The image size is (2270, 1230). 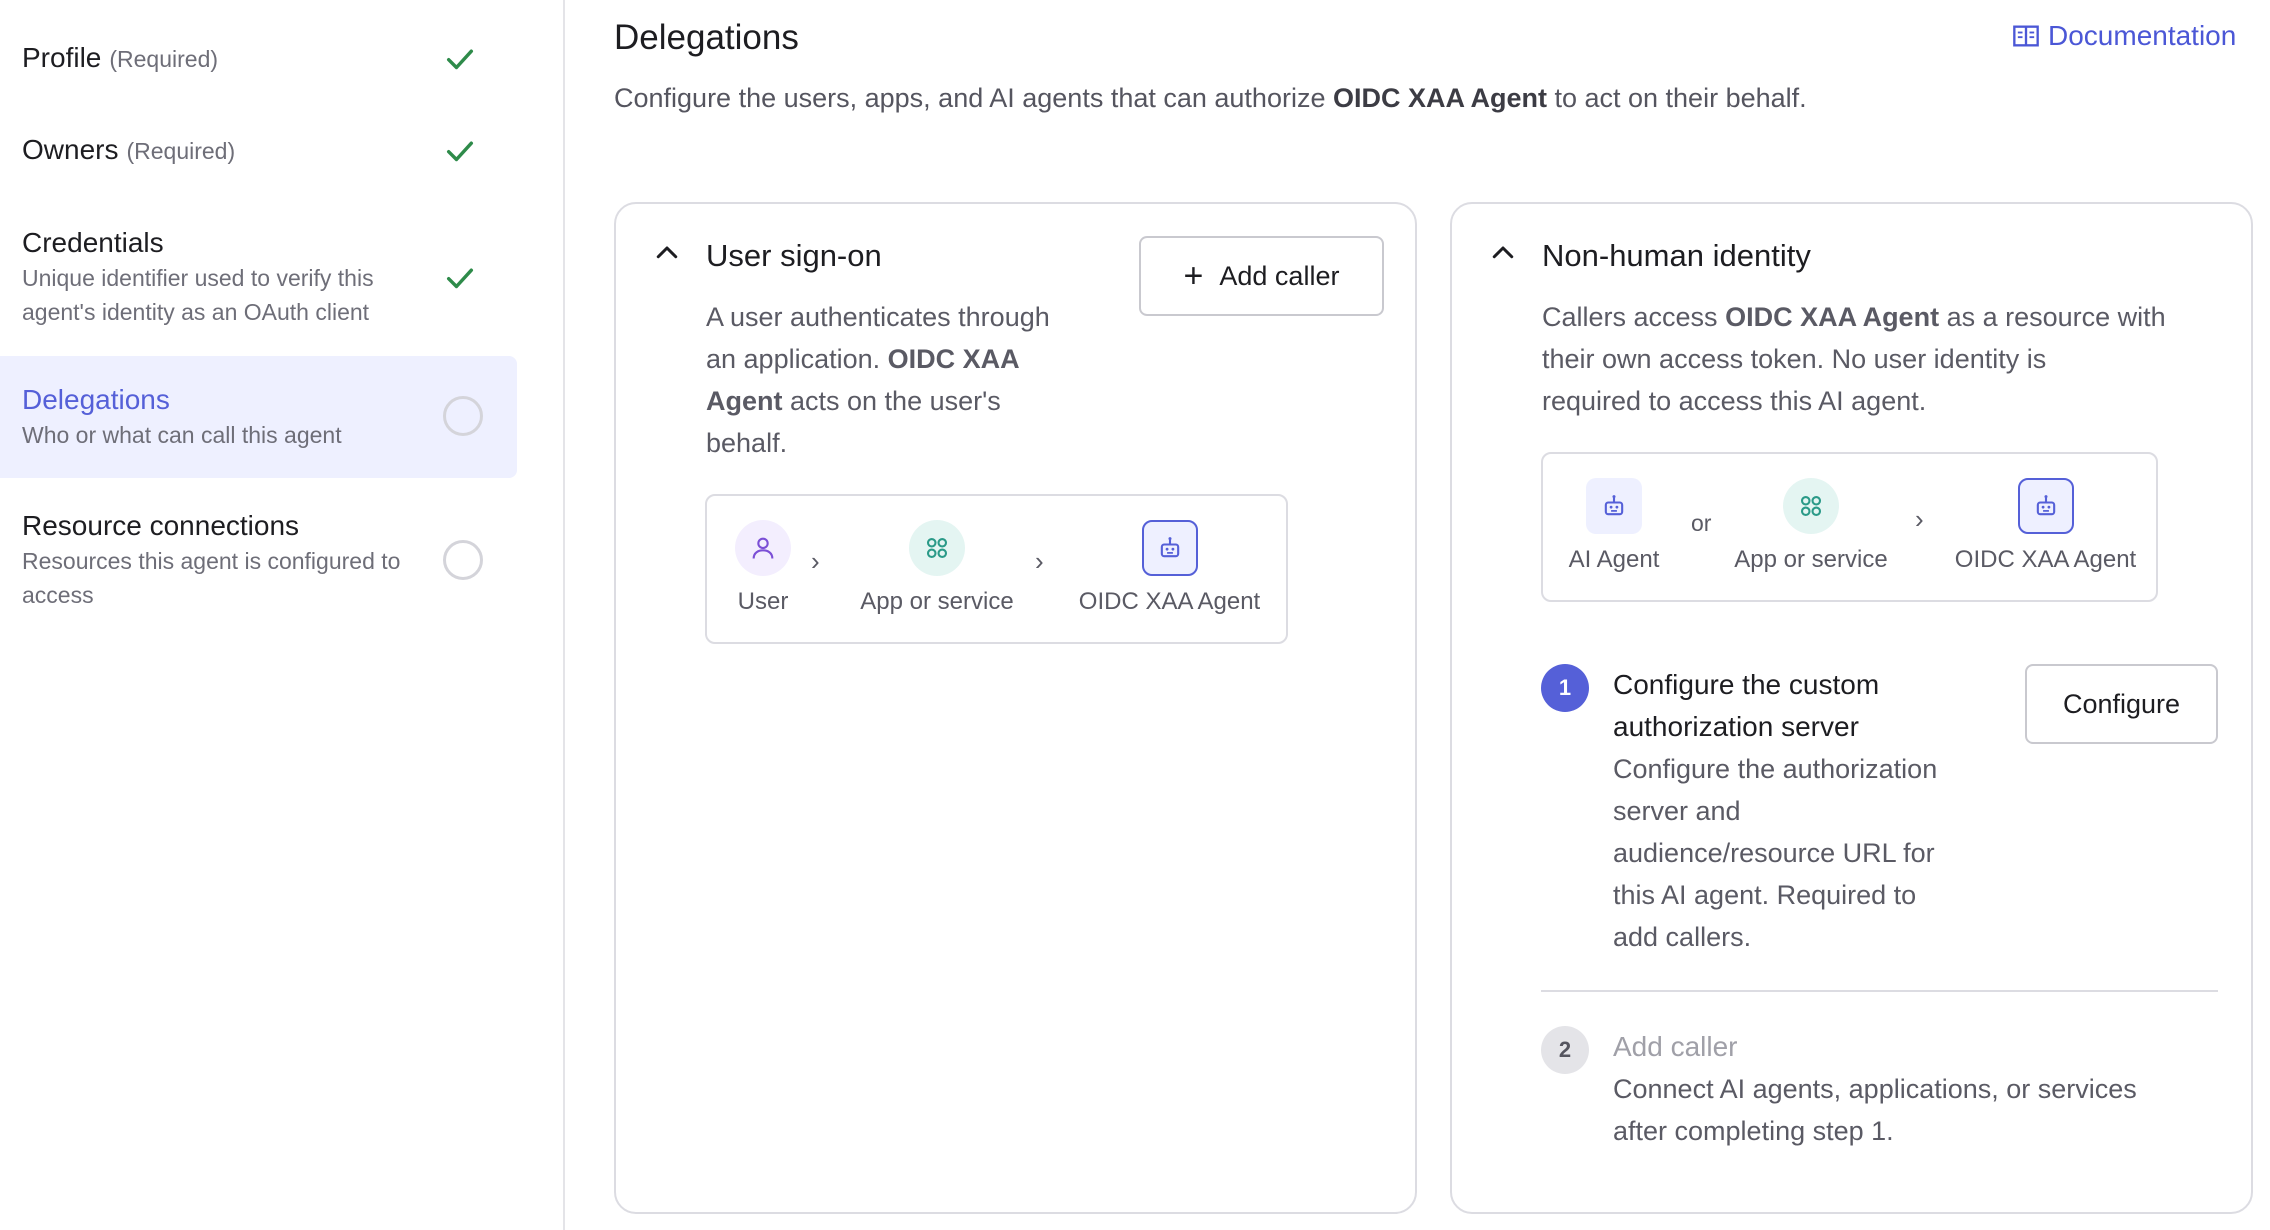 What do you see at coordinates (763, 548) in the screenshot?
I see `user-icon` at bounding box center [763, 548].